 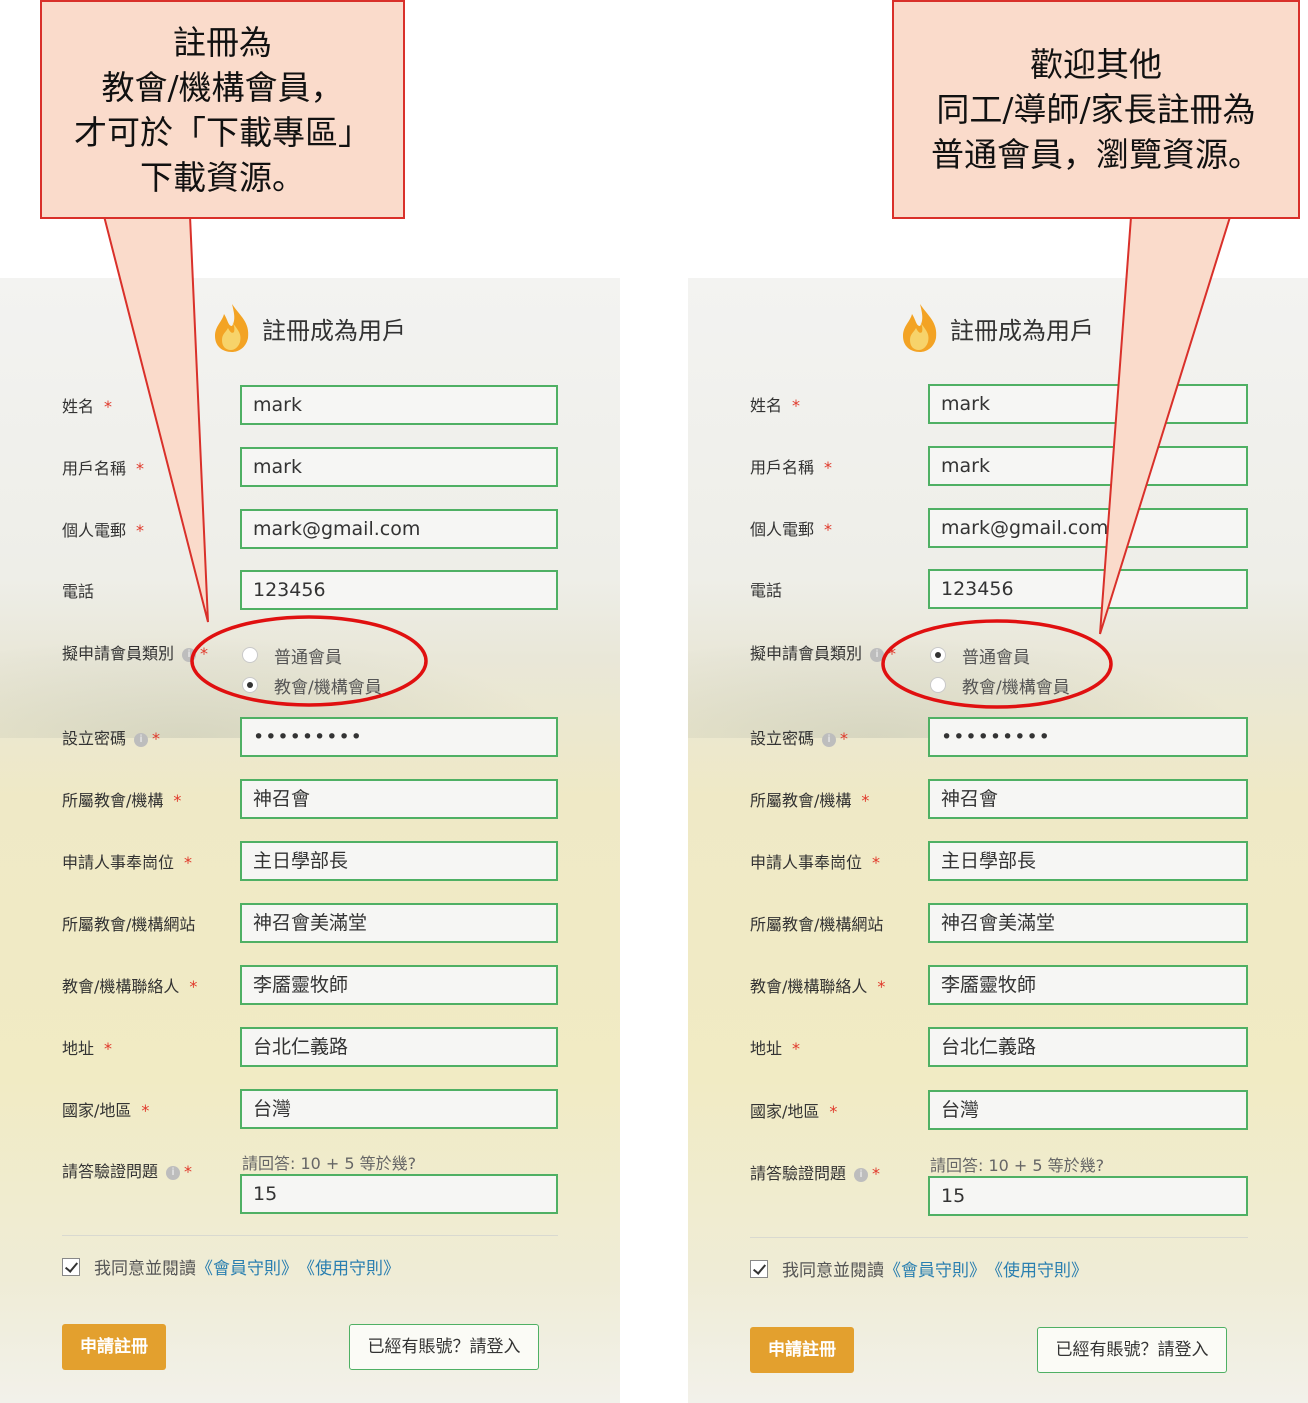 What do you see at coordinates (799, 738) in the screenshot?
I see `password-label: 設立密碼 i *` at bounding box center [799, 738].